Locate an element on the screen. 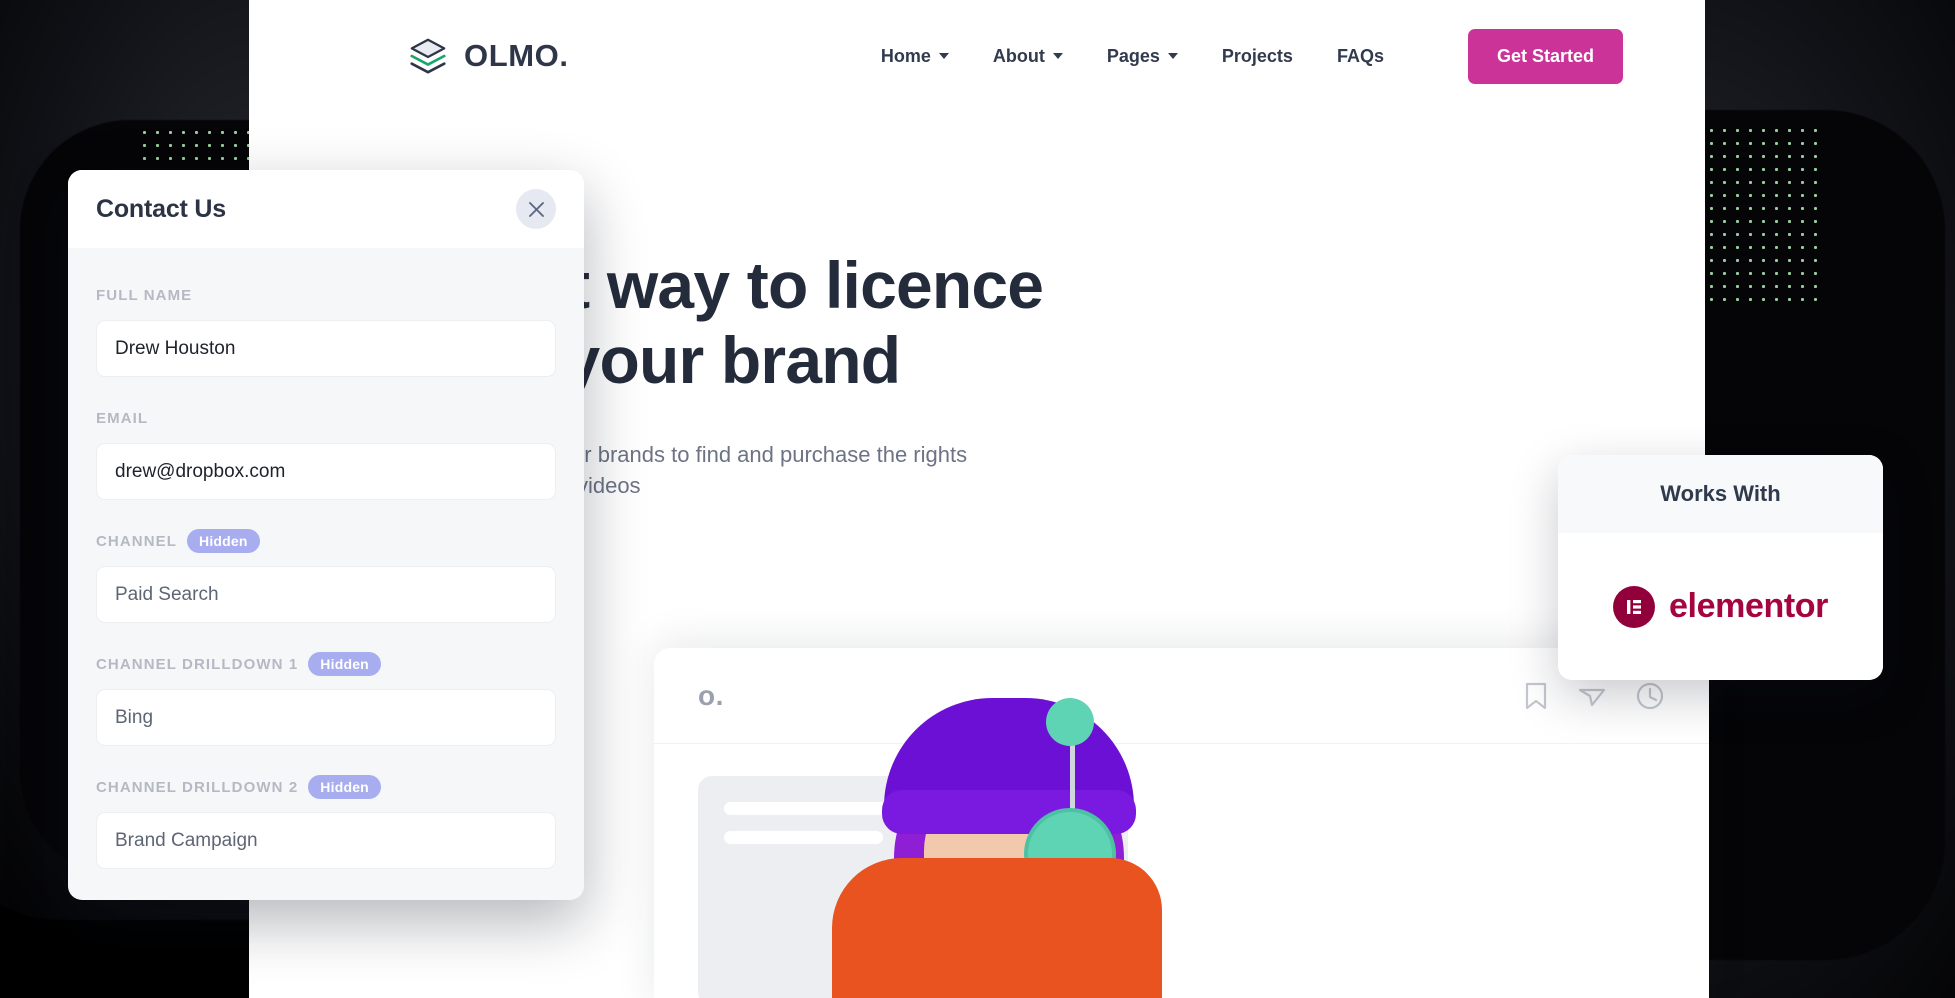  model-jacket is located at coordinates (997, 928).